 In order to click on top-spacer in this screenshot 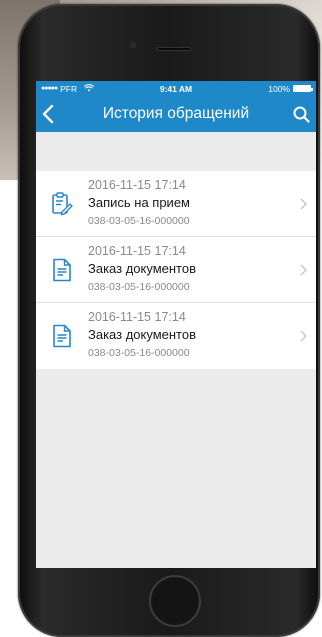, I will do `click(176, 151)`.